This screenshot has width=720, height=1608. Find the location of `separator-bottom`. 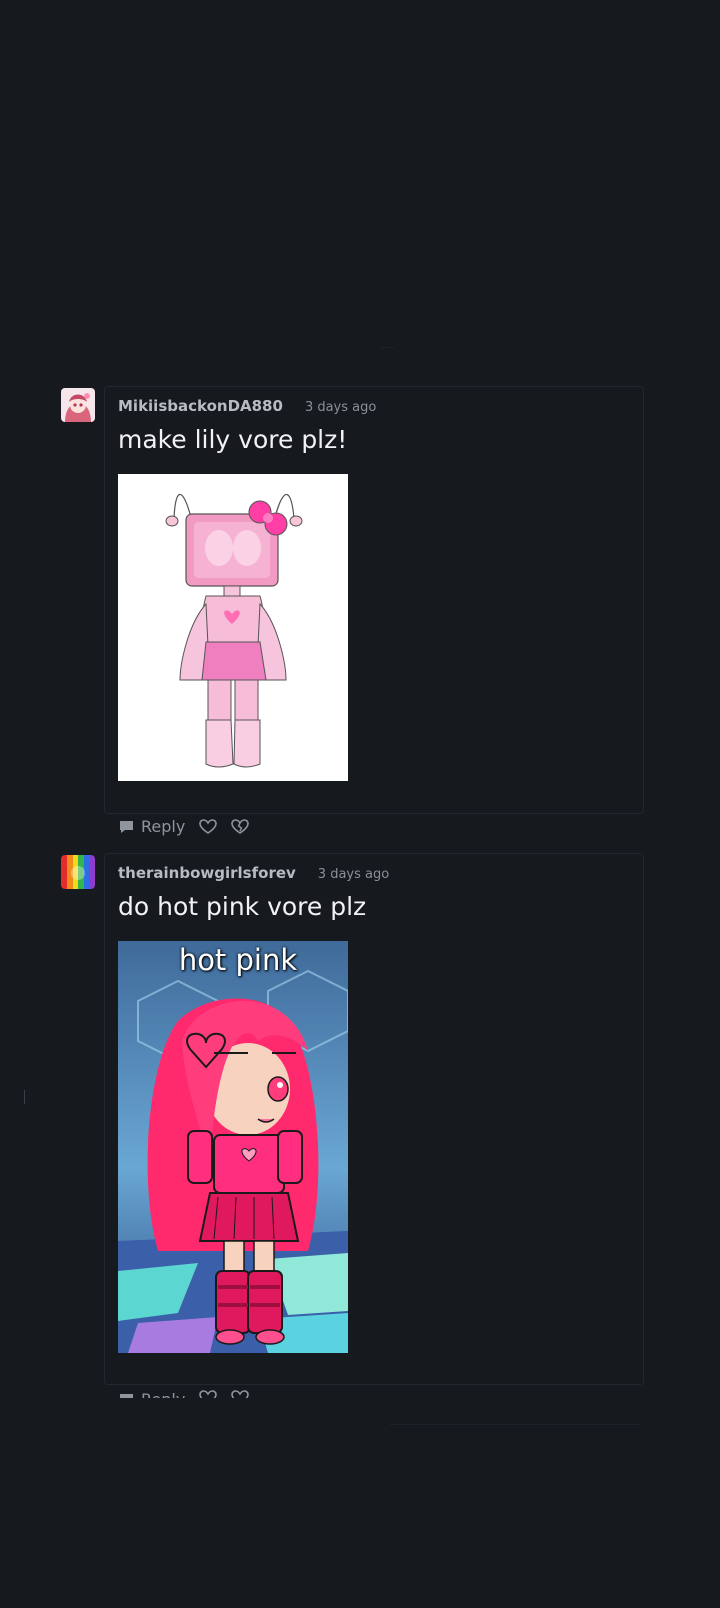

separator-bottom is located at coordinates (515, 1424).